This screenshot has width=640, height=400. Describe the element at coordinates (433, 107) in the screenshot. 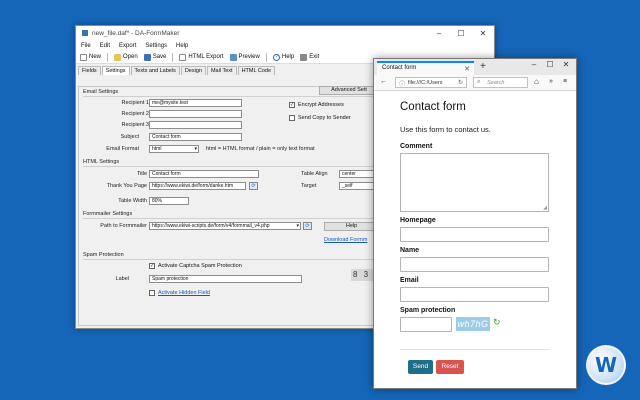

I see `page-title: Contact form` at that location.